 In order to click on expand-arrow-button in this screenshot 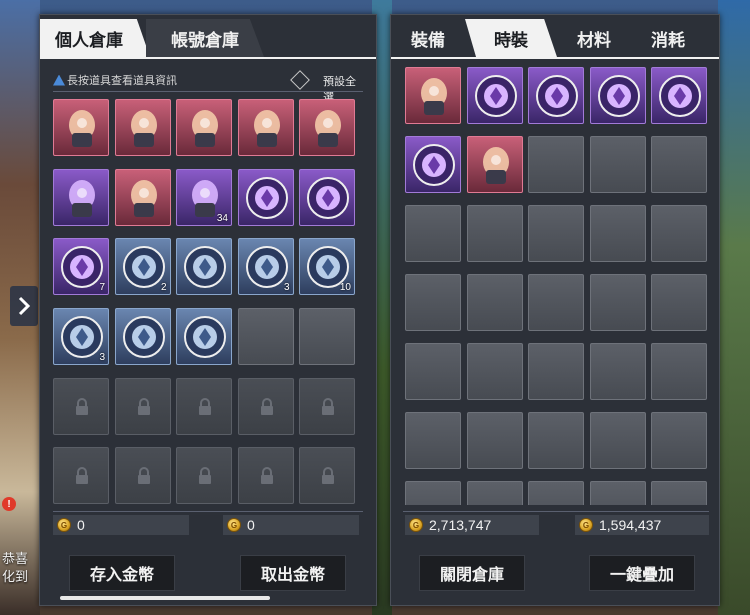, I will do `click(24, 306)`.